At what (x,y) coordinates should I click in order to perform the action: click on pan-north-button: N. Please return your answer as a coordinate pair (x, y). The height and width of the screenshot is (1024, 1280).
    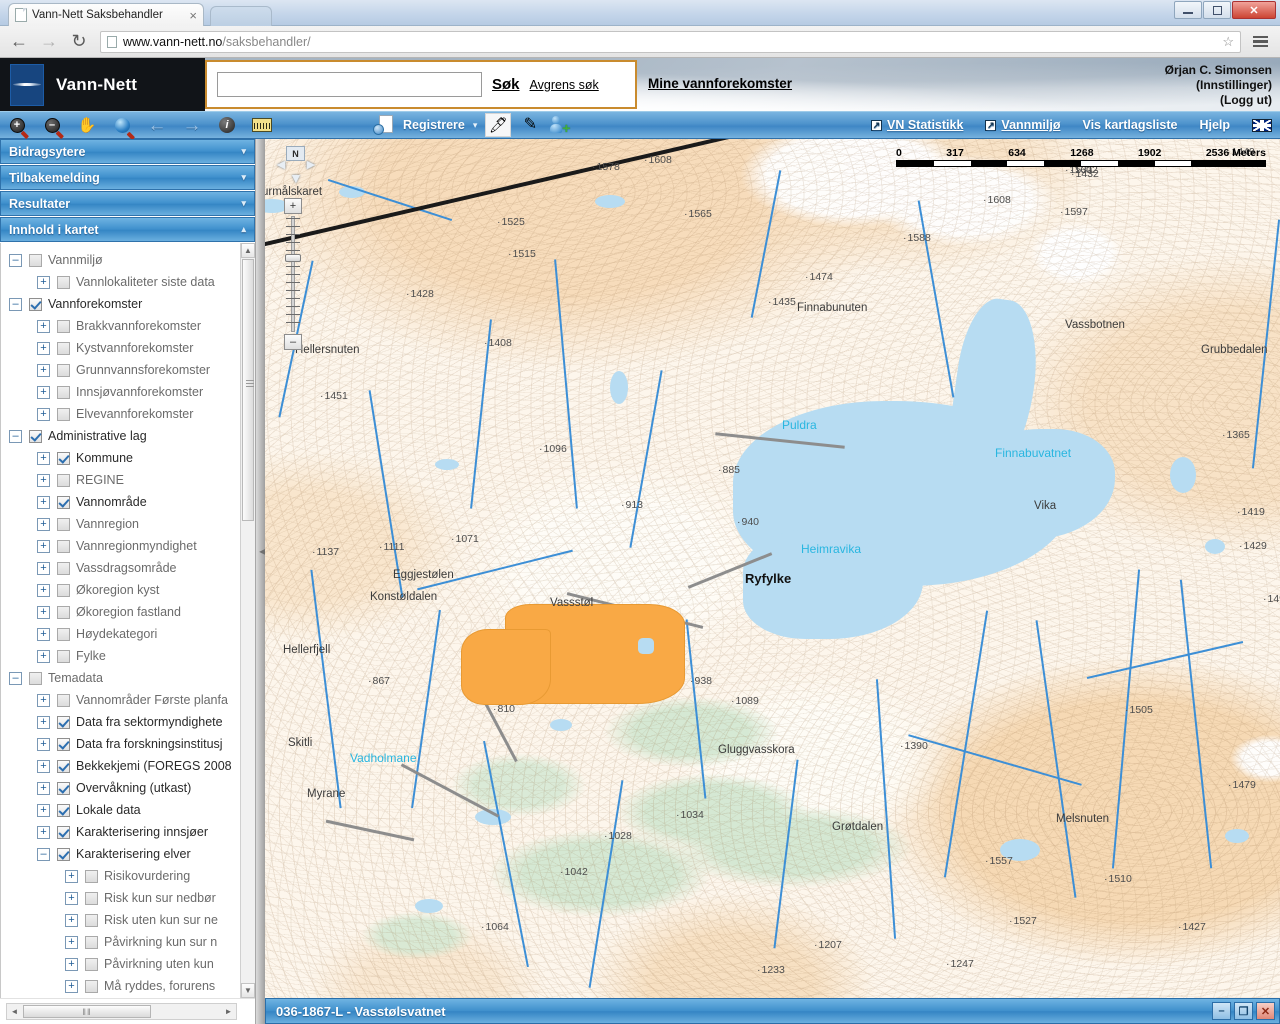
    Looking at the image, I should click on (295, 153).